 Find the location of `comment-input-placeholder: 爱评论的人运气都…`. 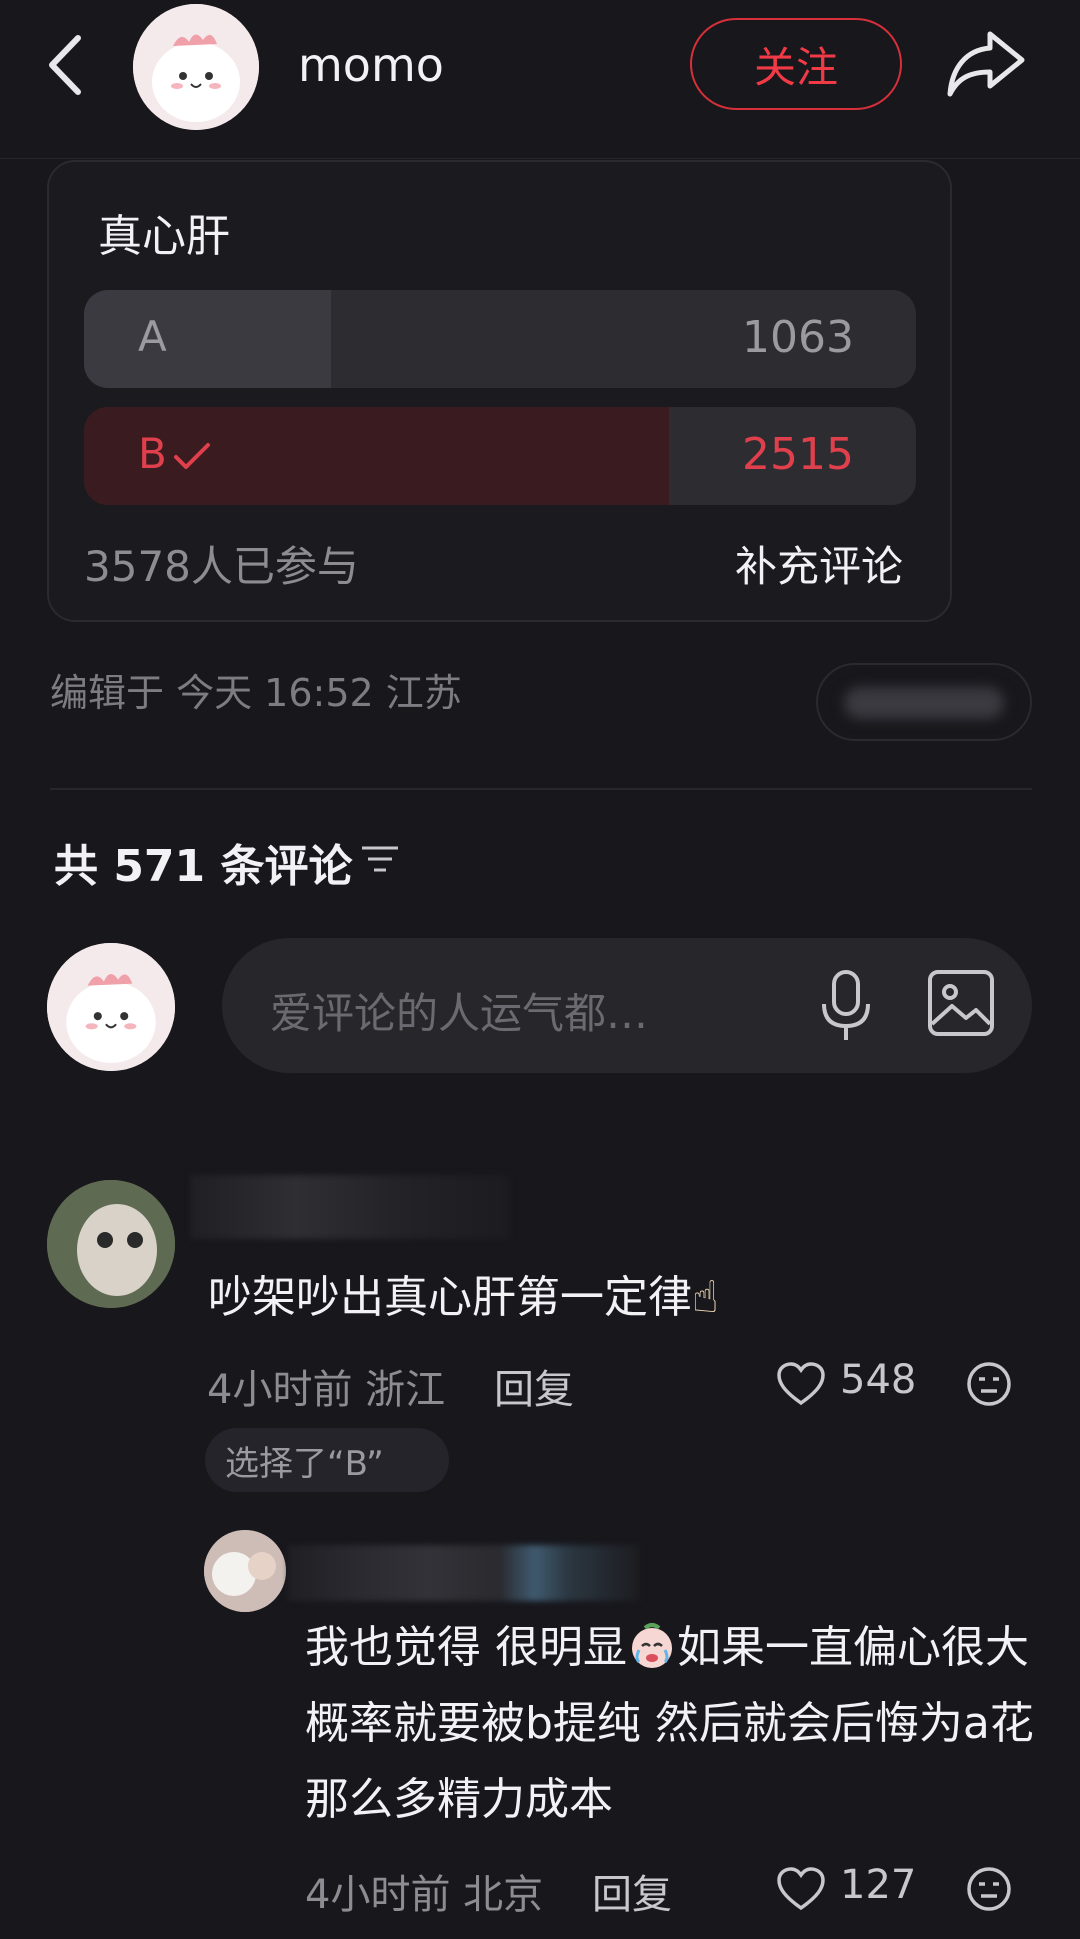

comment-input-placeholder: 爱评论的人运气都… is located at coordinates (459, 1013).